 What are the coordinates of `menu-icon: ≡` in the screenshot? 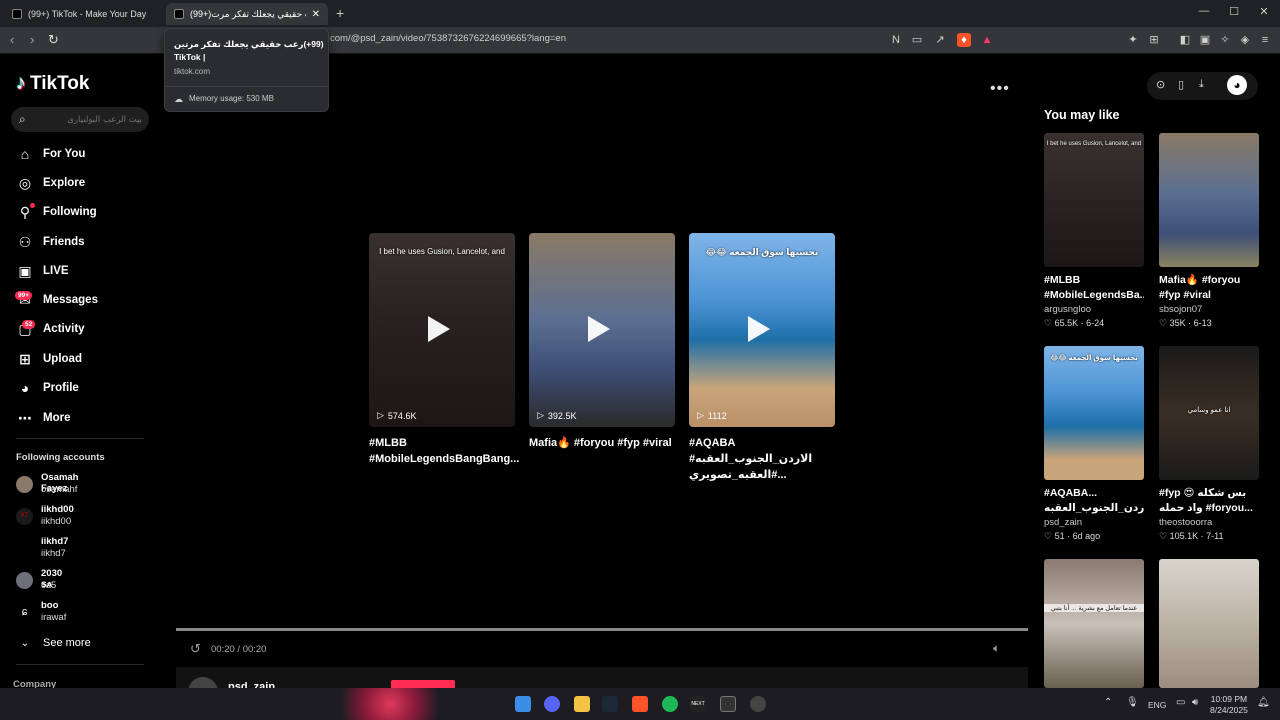 It's located at (1265, 40).